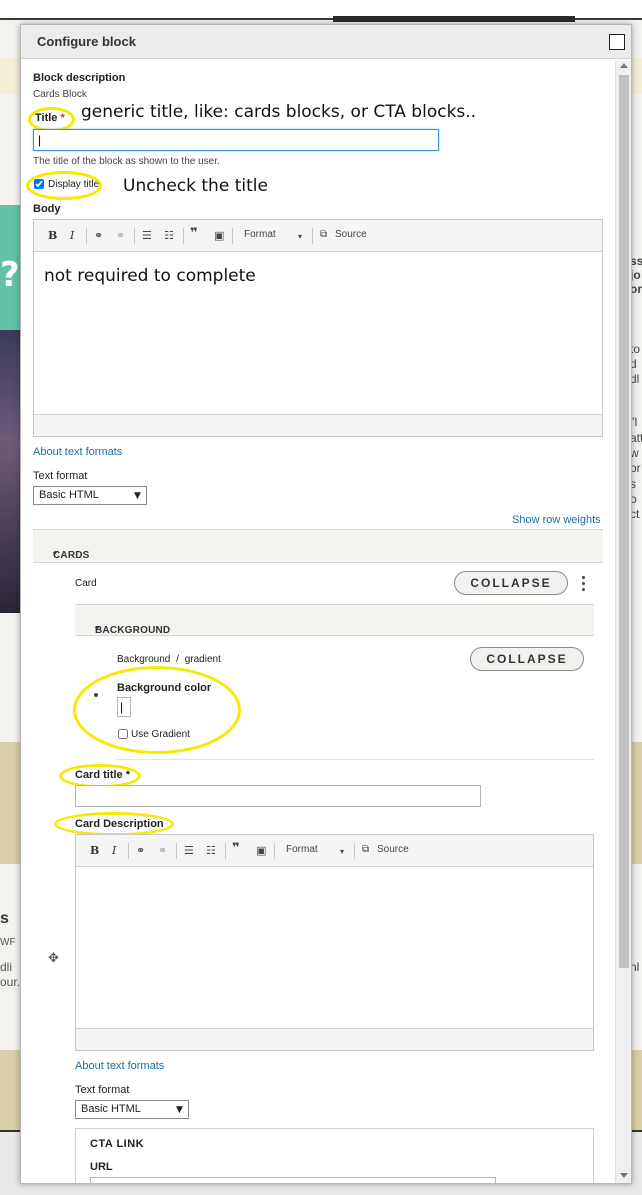  What do you see at coordinates (326, 42) in the screenshot?
I see `dialog-titlebar: Configure block` at bounding box center [326, 42].